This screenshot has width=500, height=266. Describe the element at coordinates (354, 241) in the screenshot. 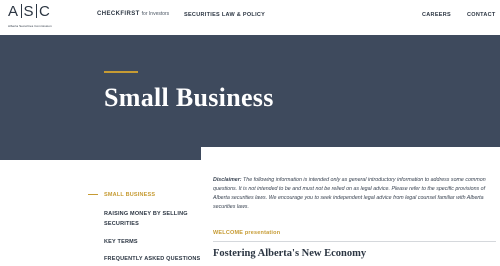

I see `section-divider` at that location.